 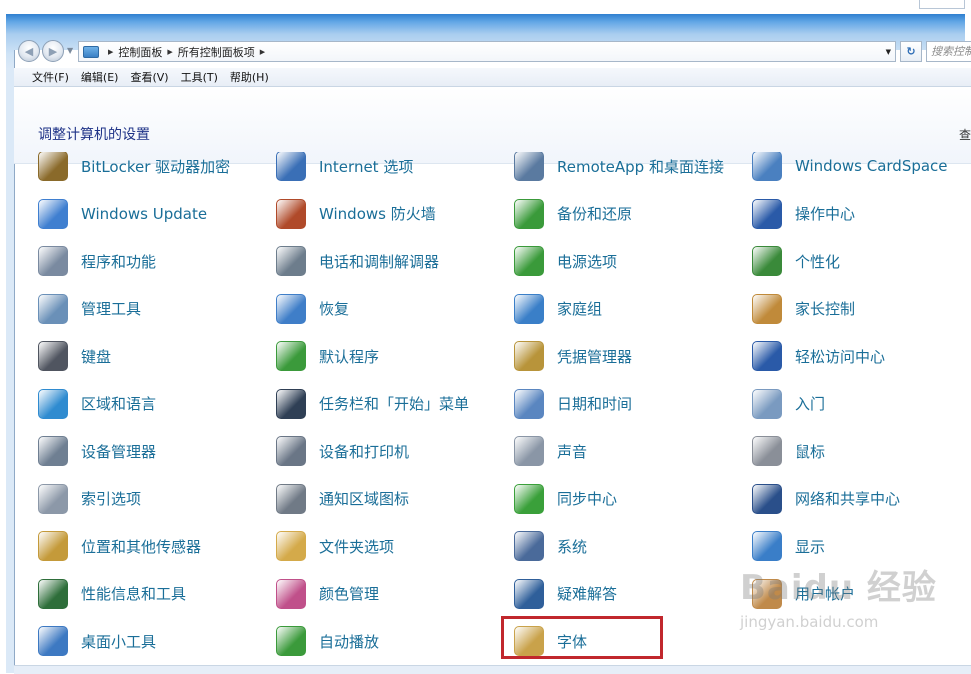 I want to click on programs-icon, so click(x=53, y=261).